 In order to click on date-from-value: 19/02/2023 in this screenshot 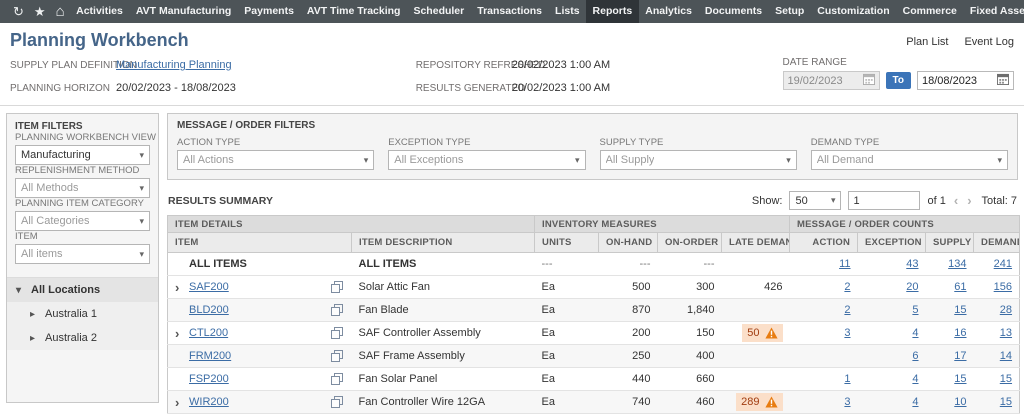, I will do `click(815, 80)`.